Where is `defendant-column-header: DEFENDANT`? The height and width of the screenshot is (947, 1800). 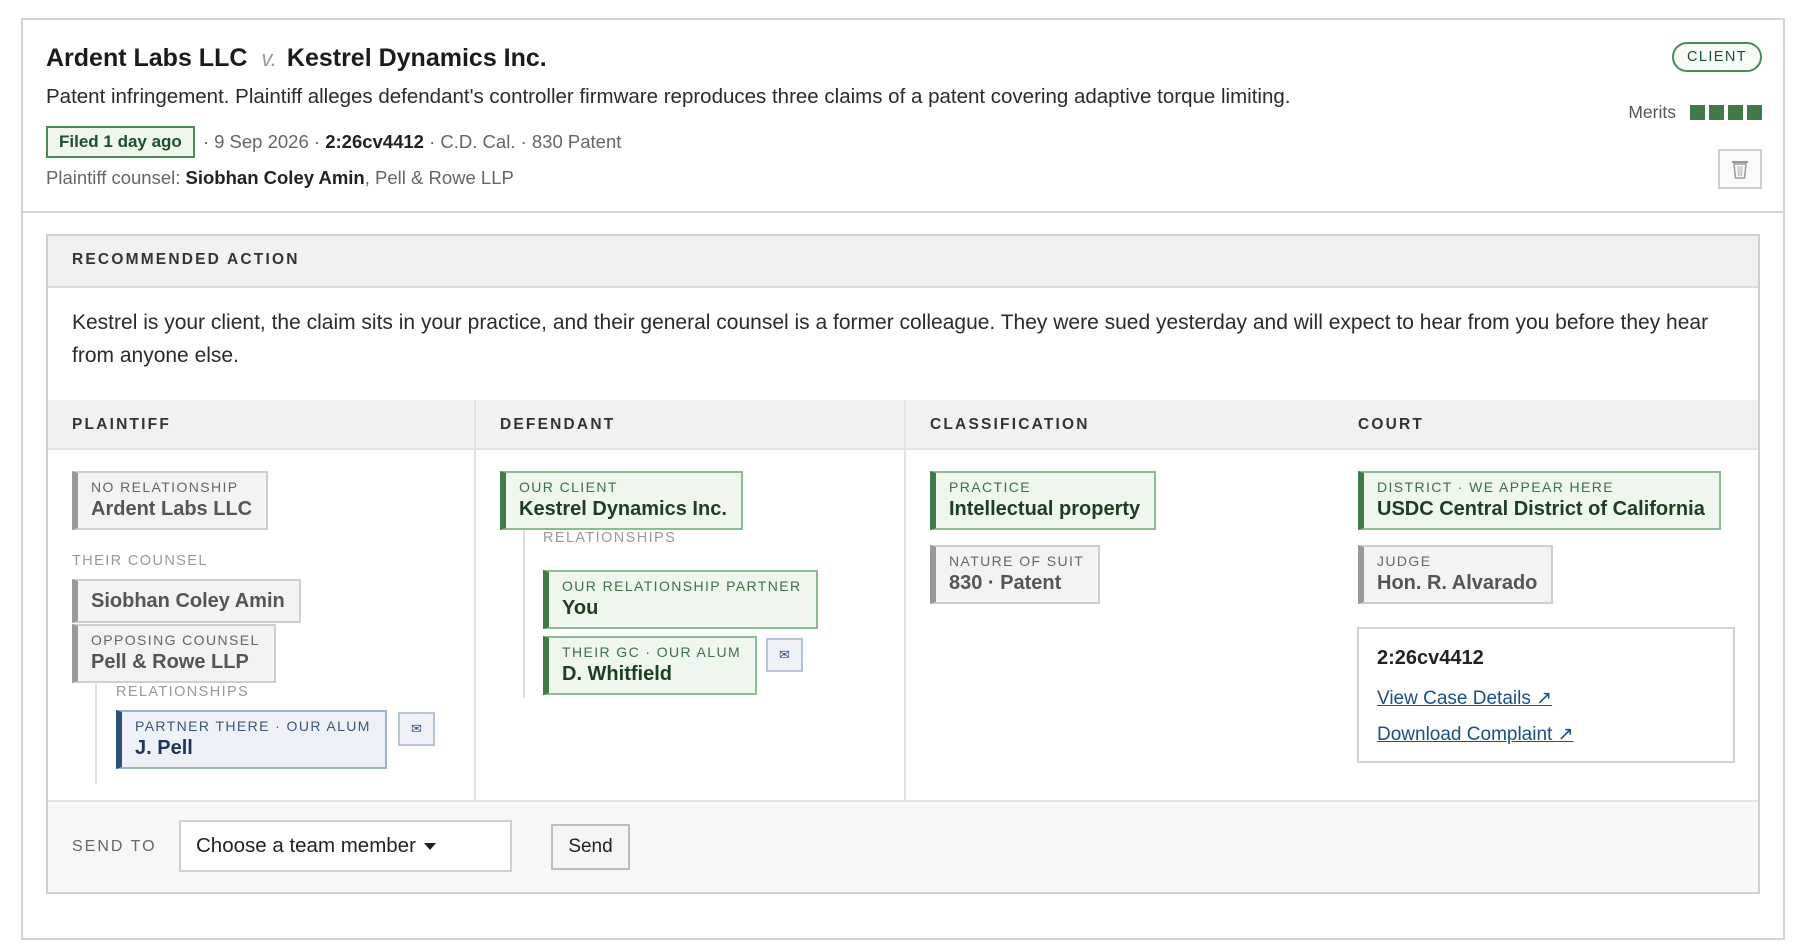 defendant-column-header: DEFENDANT is located at coordinates (690, 425).